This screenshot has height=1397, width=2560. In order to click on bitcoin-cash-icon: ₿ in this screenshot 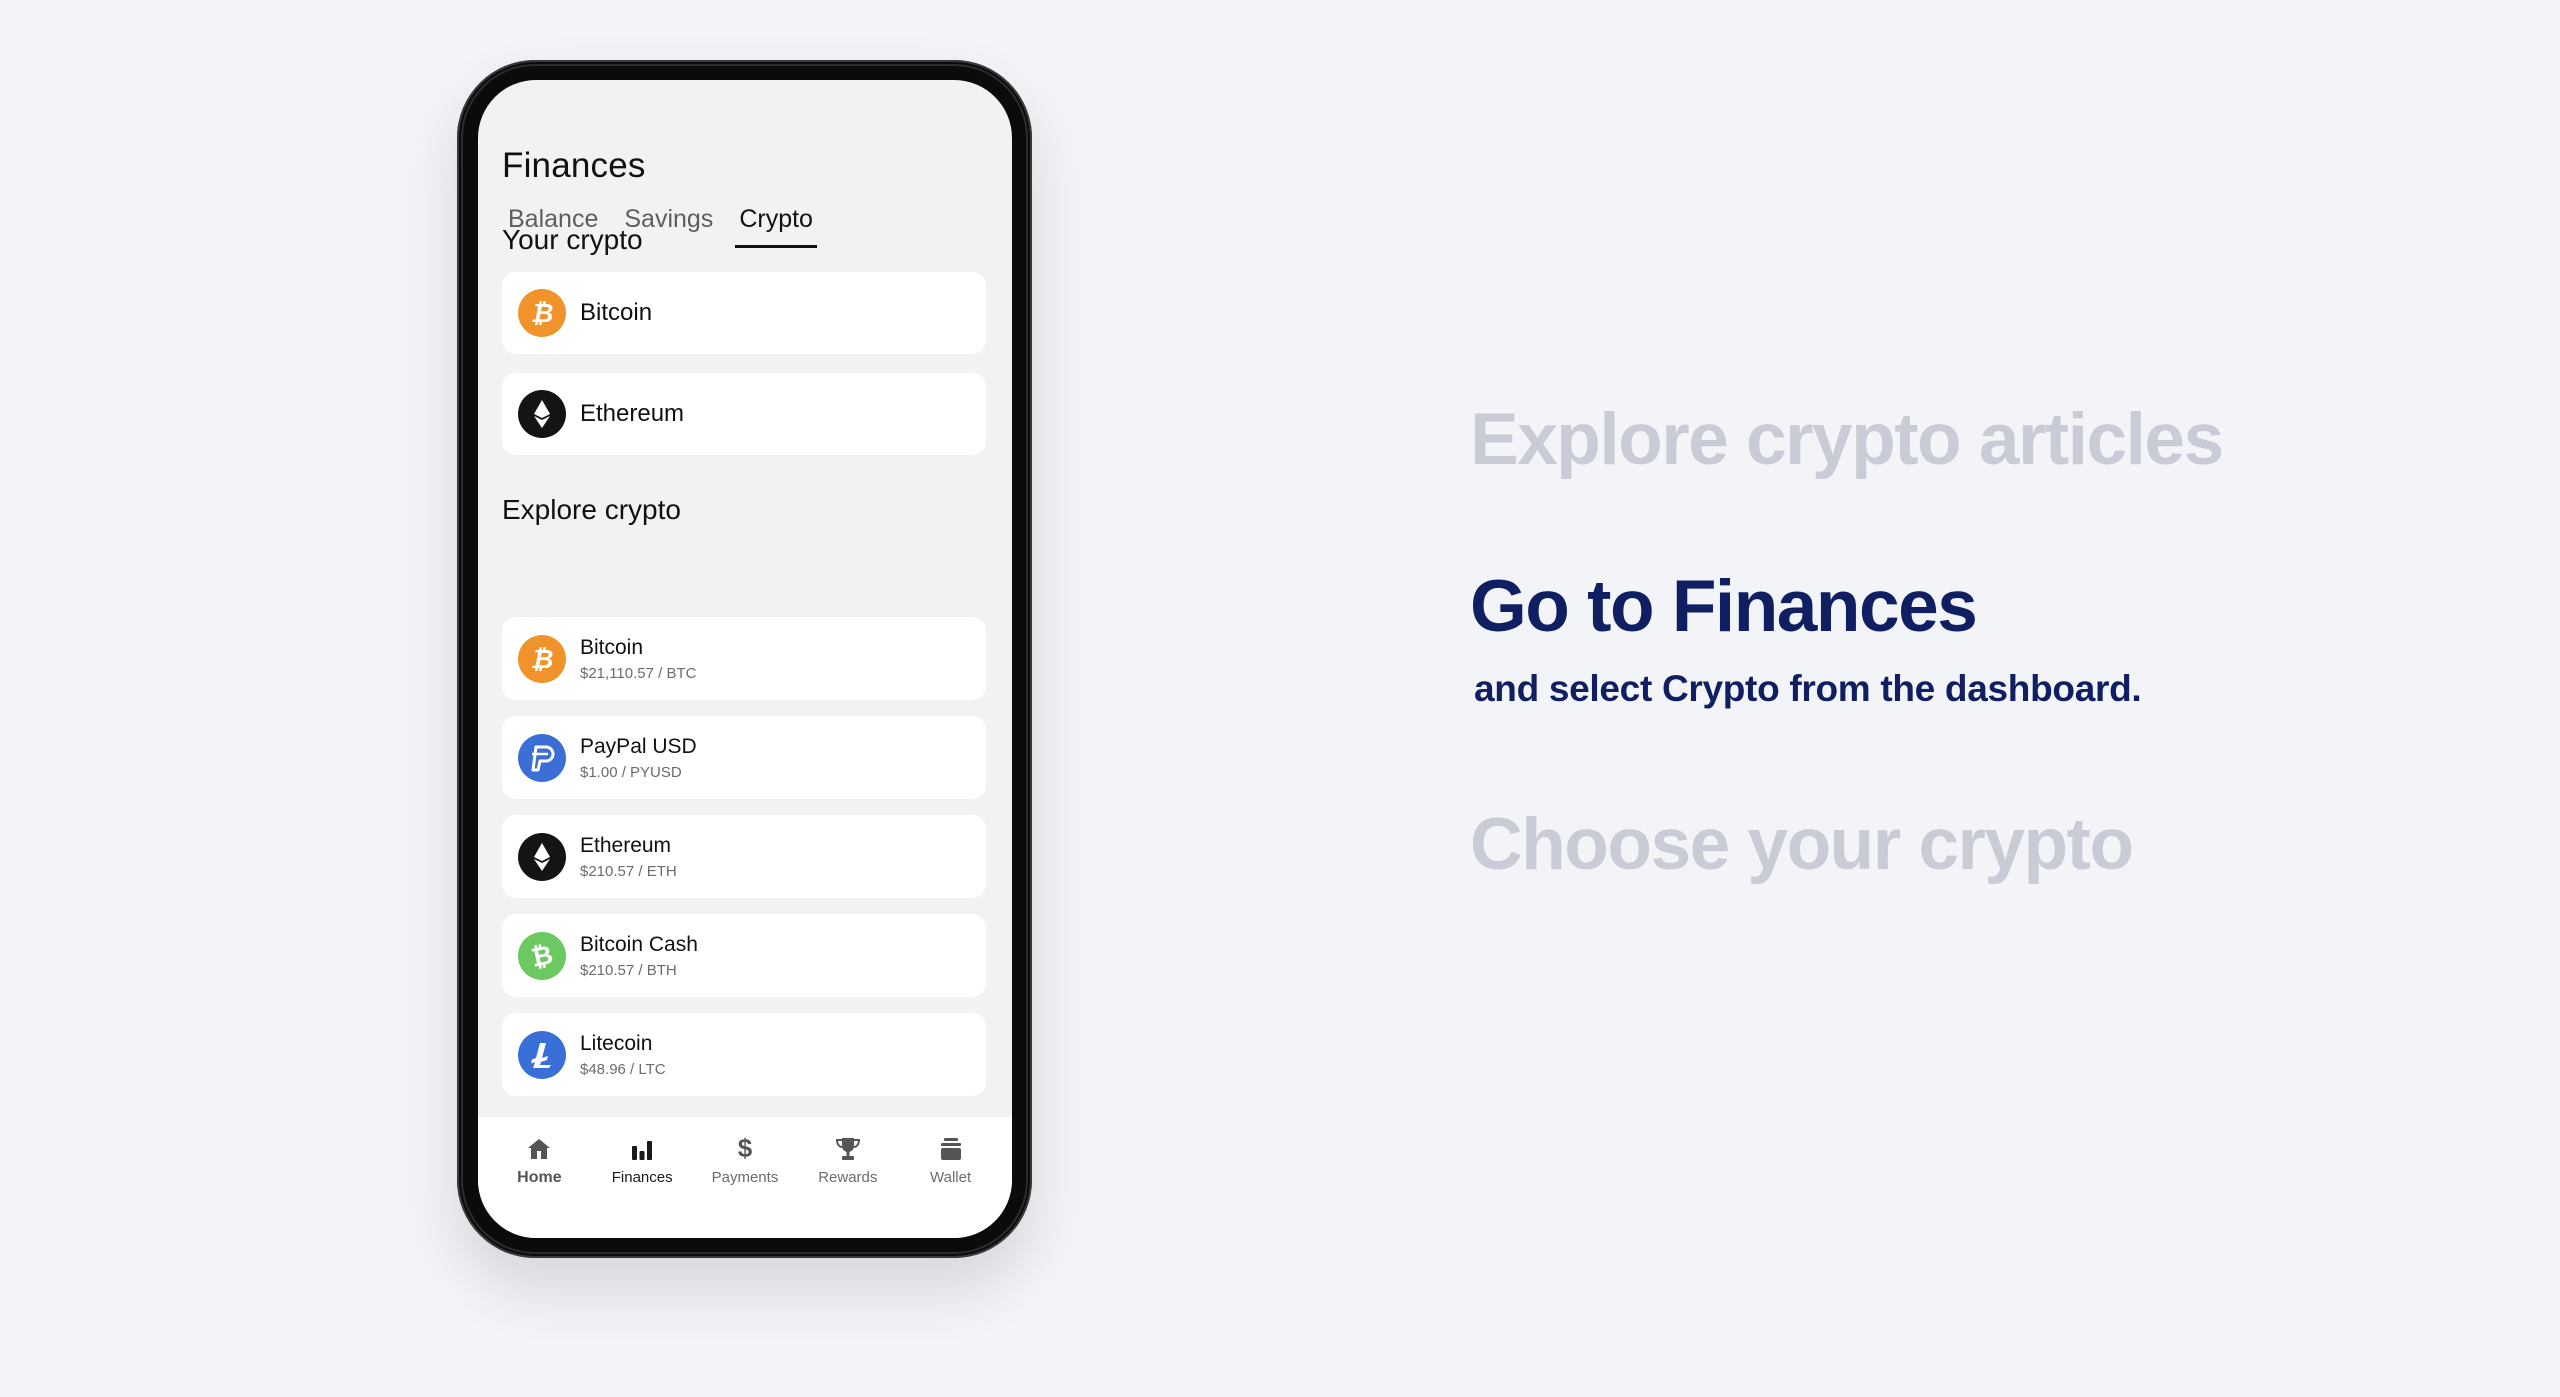, I will do `click(542, 955)`.